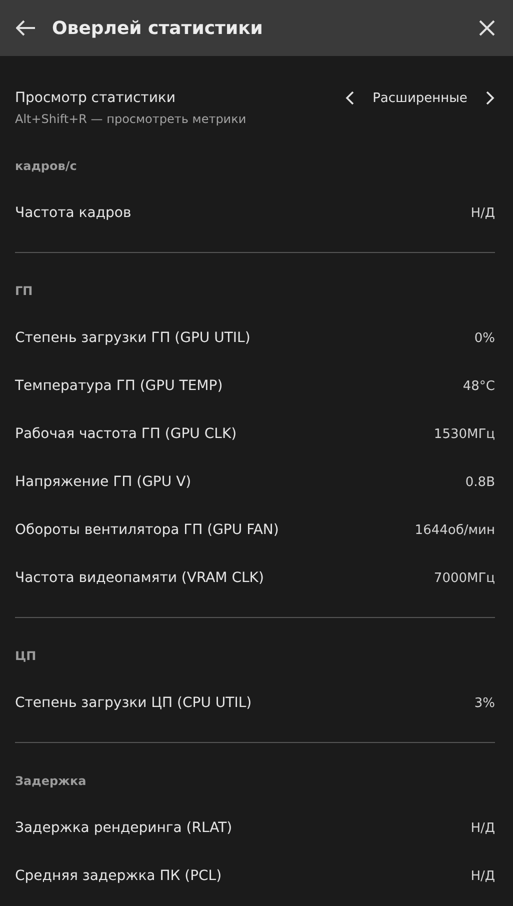 The image size is (513, 906). What do you see at coordinates (480, 482) in the screenshot?
I see `metric-value: 0.8В` at bounding box center [480, 482].